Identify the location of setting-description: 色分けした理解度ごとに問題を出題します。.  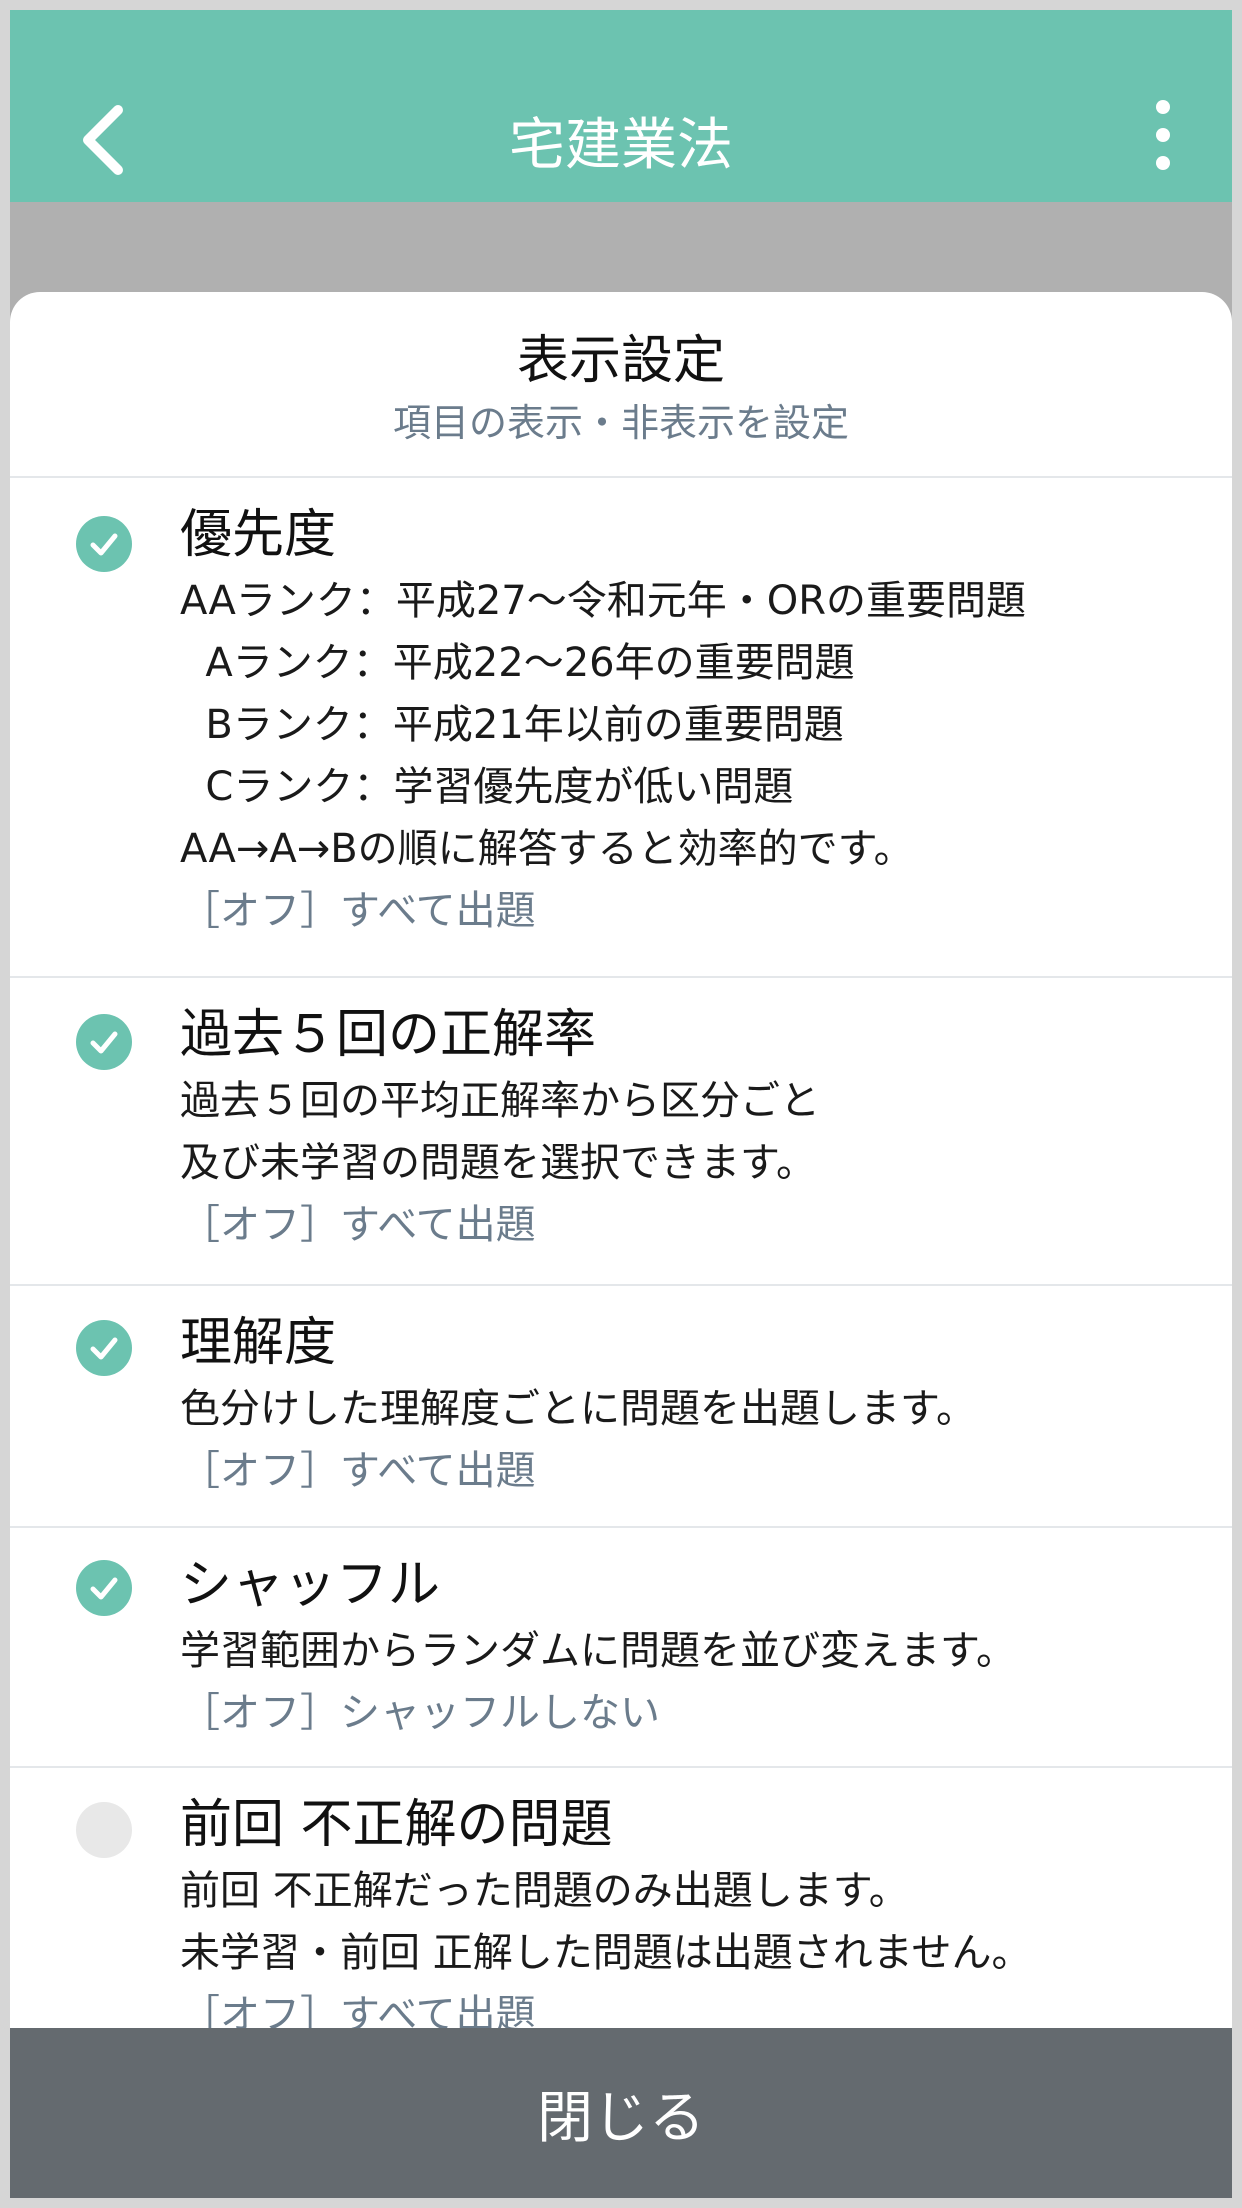
(578, 1409).